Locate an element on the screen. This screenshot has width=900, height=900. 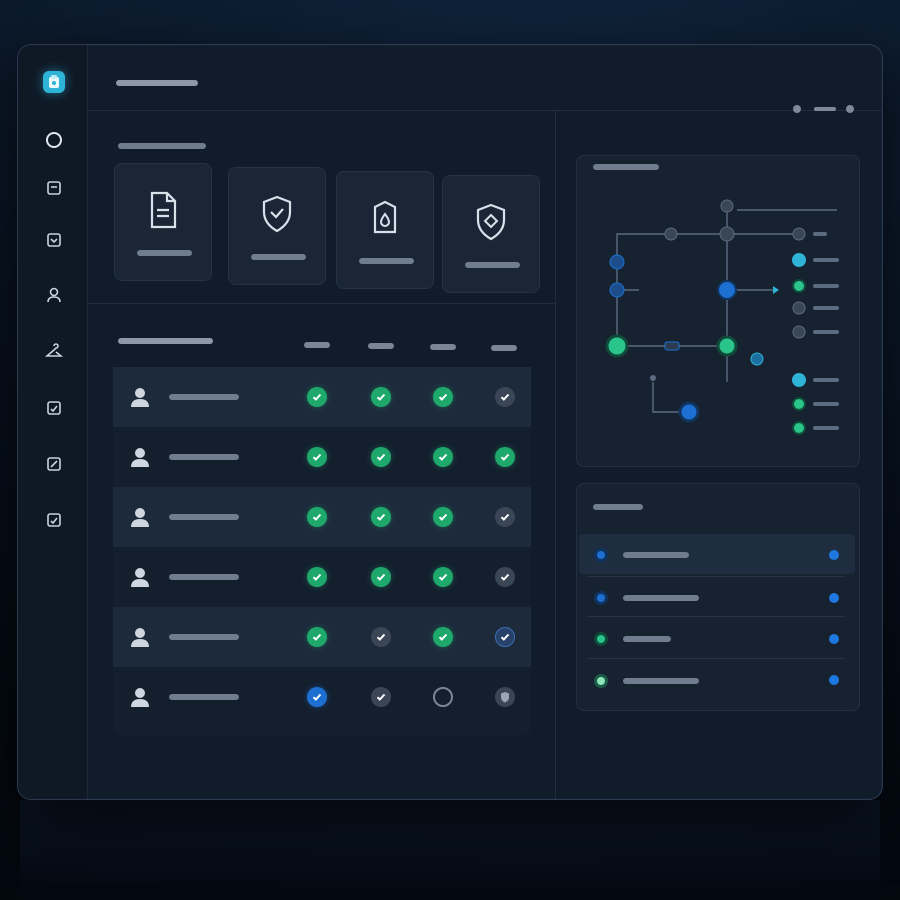
desk-reflection is located at coordinates (450, 850).